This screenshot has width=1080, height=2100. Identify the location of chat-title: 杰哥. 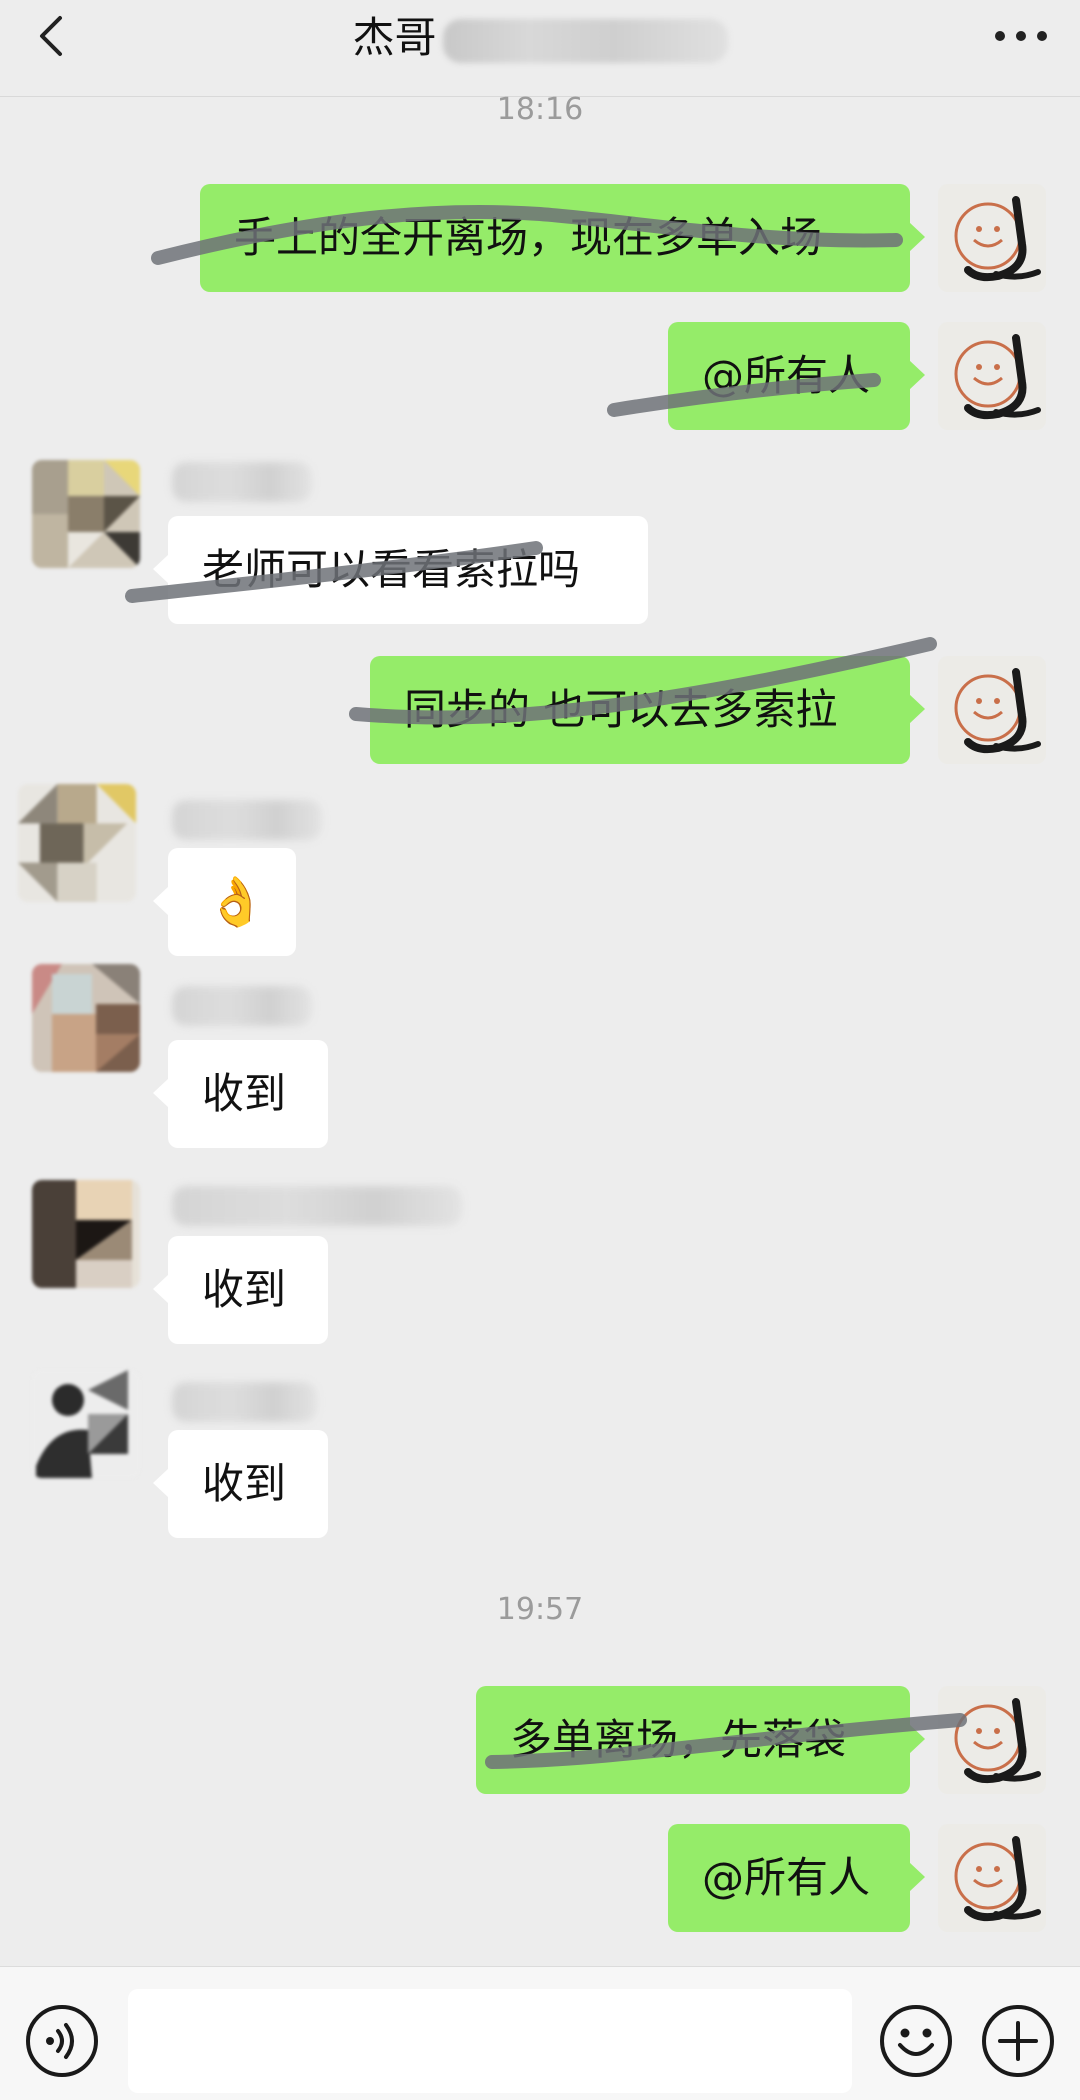
(540, 38).